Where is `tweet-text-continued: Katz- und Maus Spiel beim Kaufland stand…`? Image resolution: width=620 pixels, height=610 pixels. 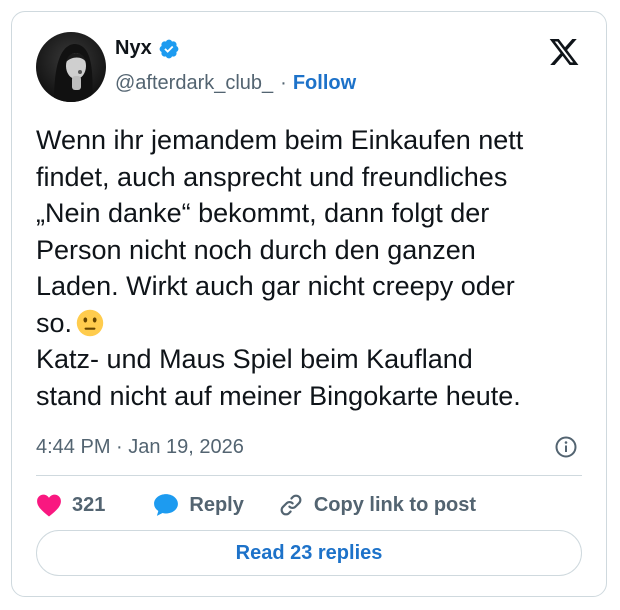 tweet-text-continued: Katz- und Maus Spiel beim Kaufland stand… is located at coordinates (278, 377).